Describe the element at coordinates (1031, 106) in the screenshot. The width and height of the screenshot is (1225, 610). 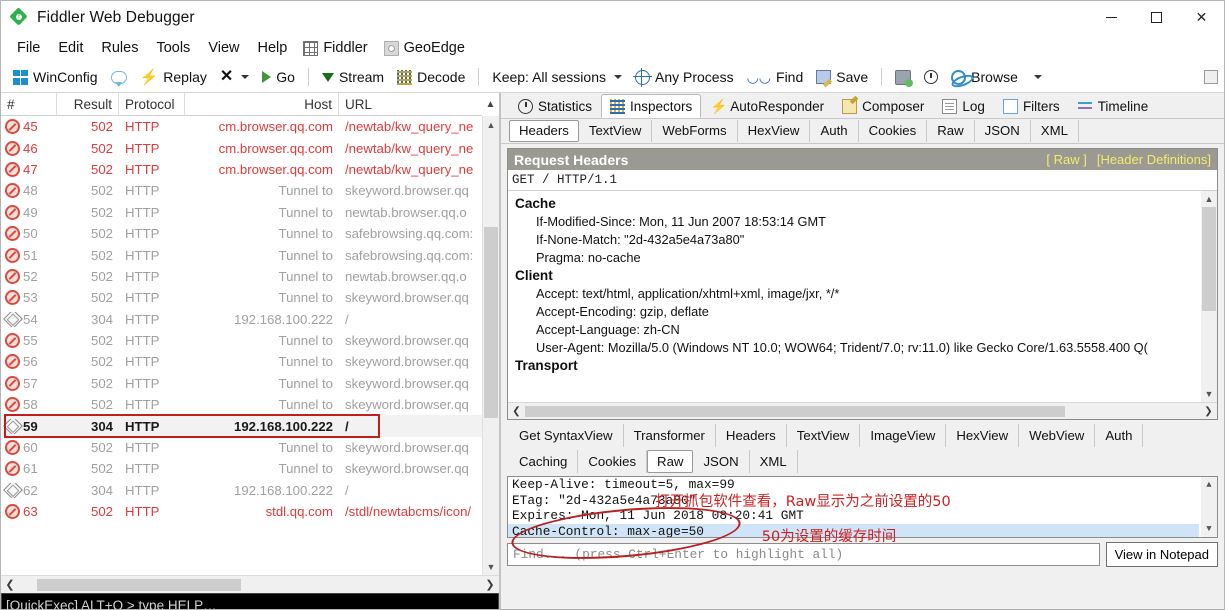
I see `tab-filters: Filters` at that location.